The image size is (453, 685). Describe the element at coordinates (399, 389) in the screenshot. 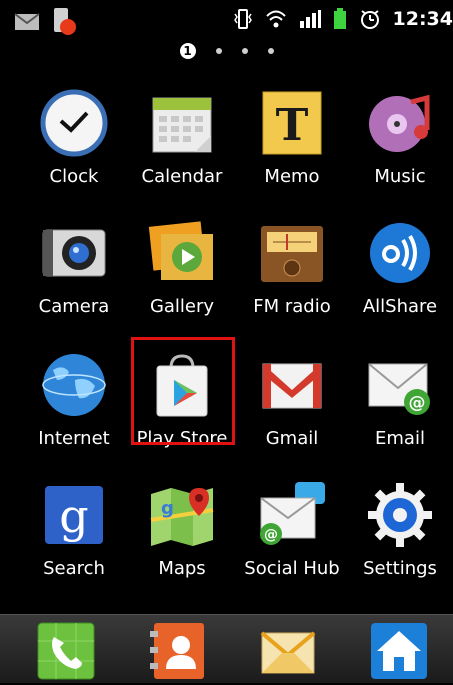

I see `email-icon: @` at that location.